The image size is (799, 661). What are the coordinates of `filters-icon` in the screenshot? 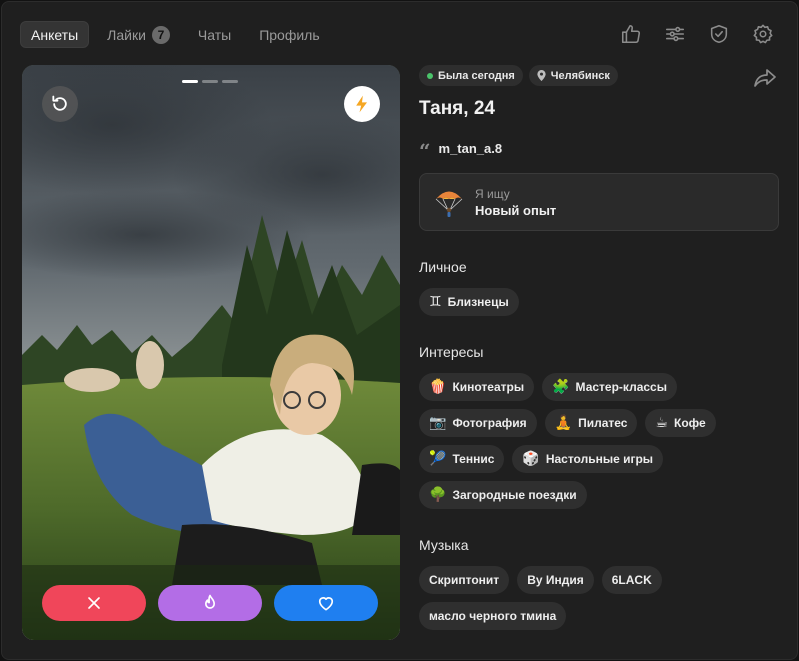 It's located at (675, 34).